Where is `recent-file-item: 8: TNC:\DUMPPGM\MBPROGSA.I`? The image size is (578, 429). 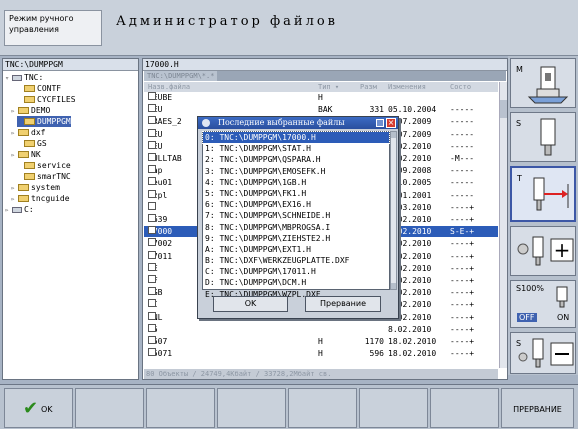 recent-file-item: 8: TNC:\DUMPPGM\MBPROGSA.I is located at coordinates (296, 227).